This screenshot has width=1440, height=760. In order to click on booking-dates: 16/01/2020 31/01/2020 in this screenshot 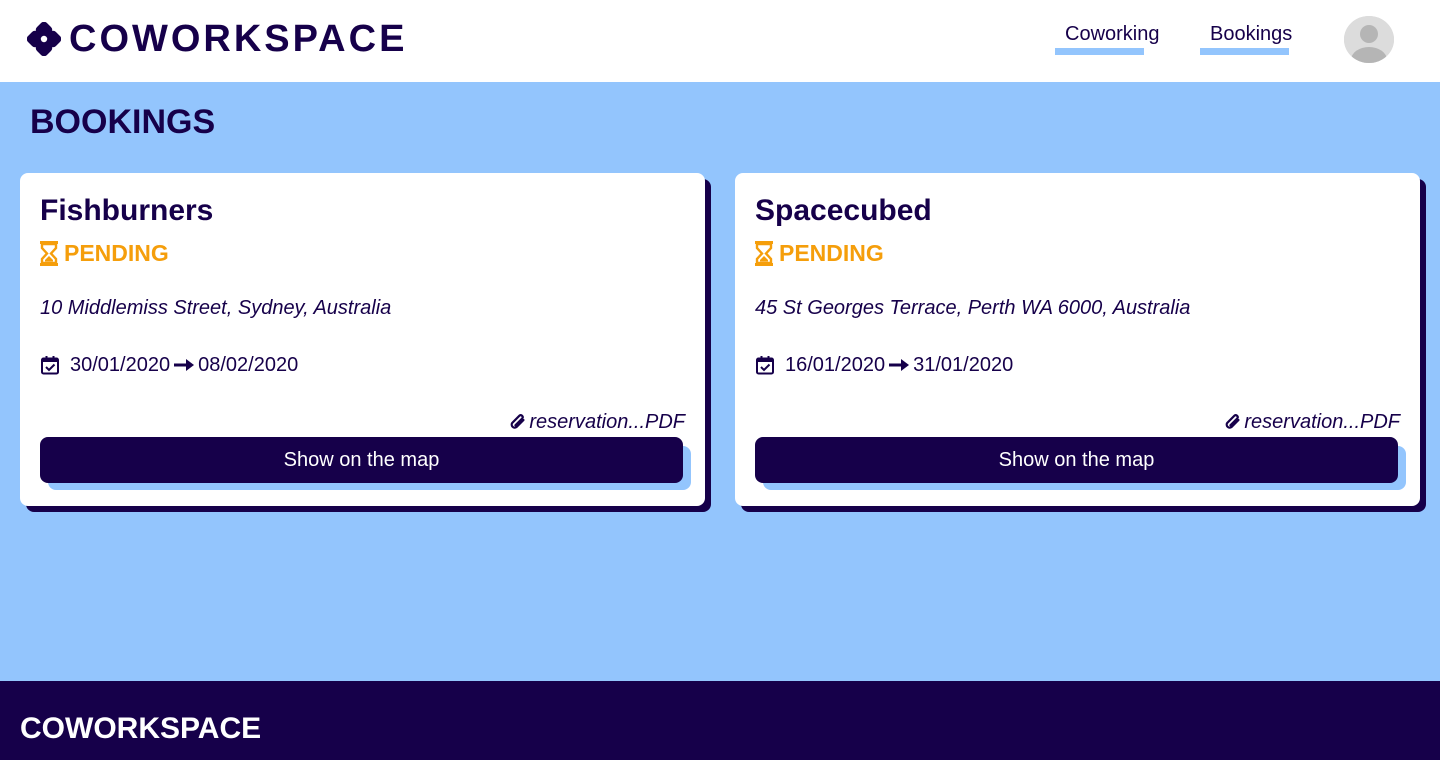, I will do `click(884, 365)`.